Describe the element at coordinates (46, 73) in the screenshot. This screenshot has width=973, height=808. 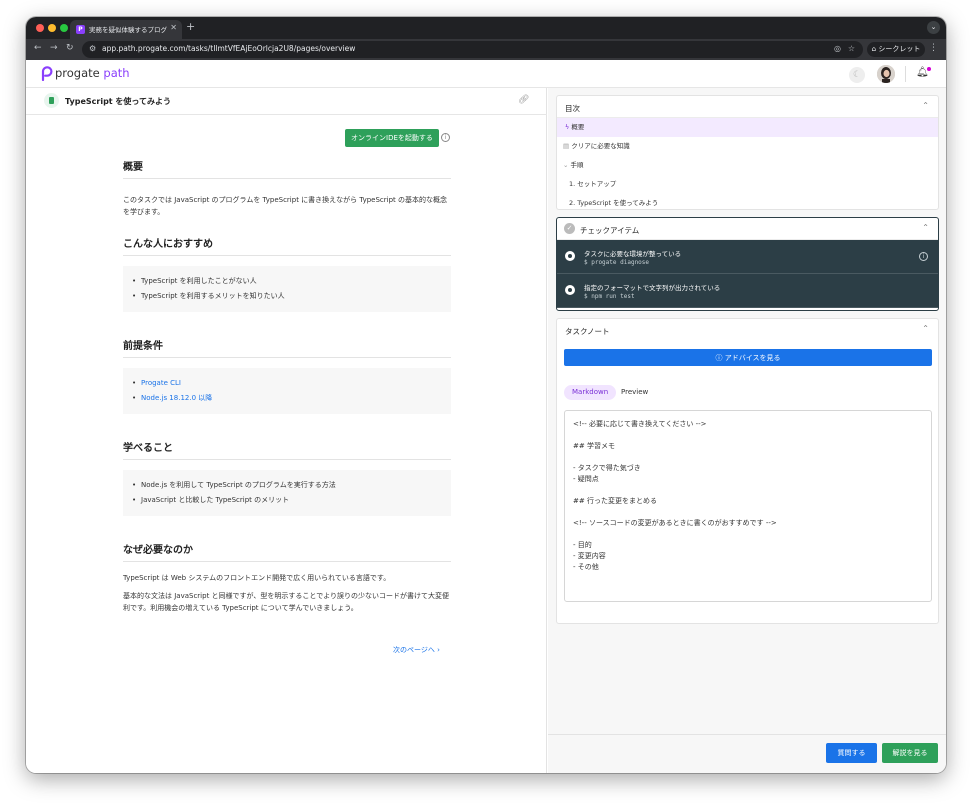
I see `progate-logo-icon` at that location.